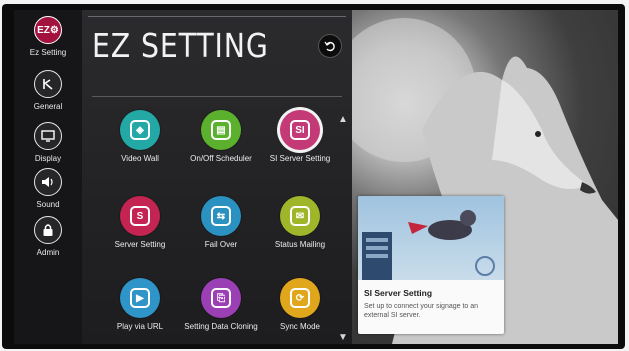 Image resolution: width=629 pixels, height=351 pixels. What do you see at coordinates (221, 298) in the screenshot?
I see `data-cloning-icon: ⎘` at bounding box center [221, 298].